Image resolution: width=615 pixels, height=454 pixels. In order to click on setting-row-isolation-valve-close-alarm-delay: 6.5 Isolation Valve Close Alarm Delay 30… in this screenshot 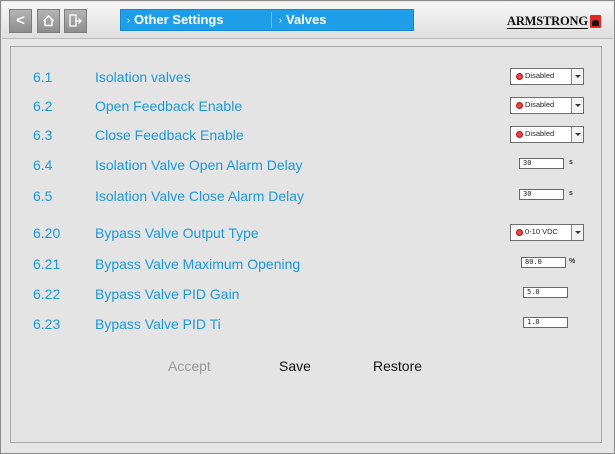, I will do `click(306, 197)`.